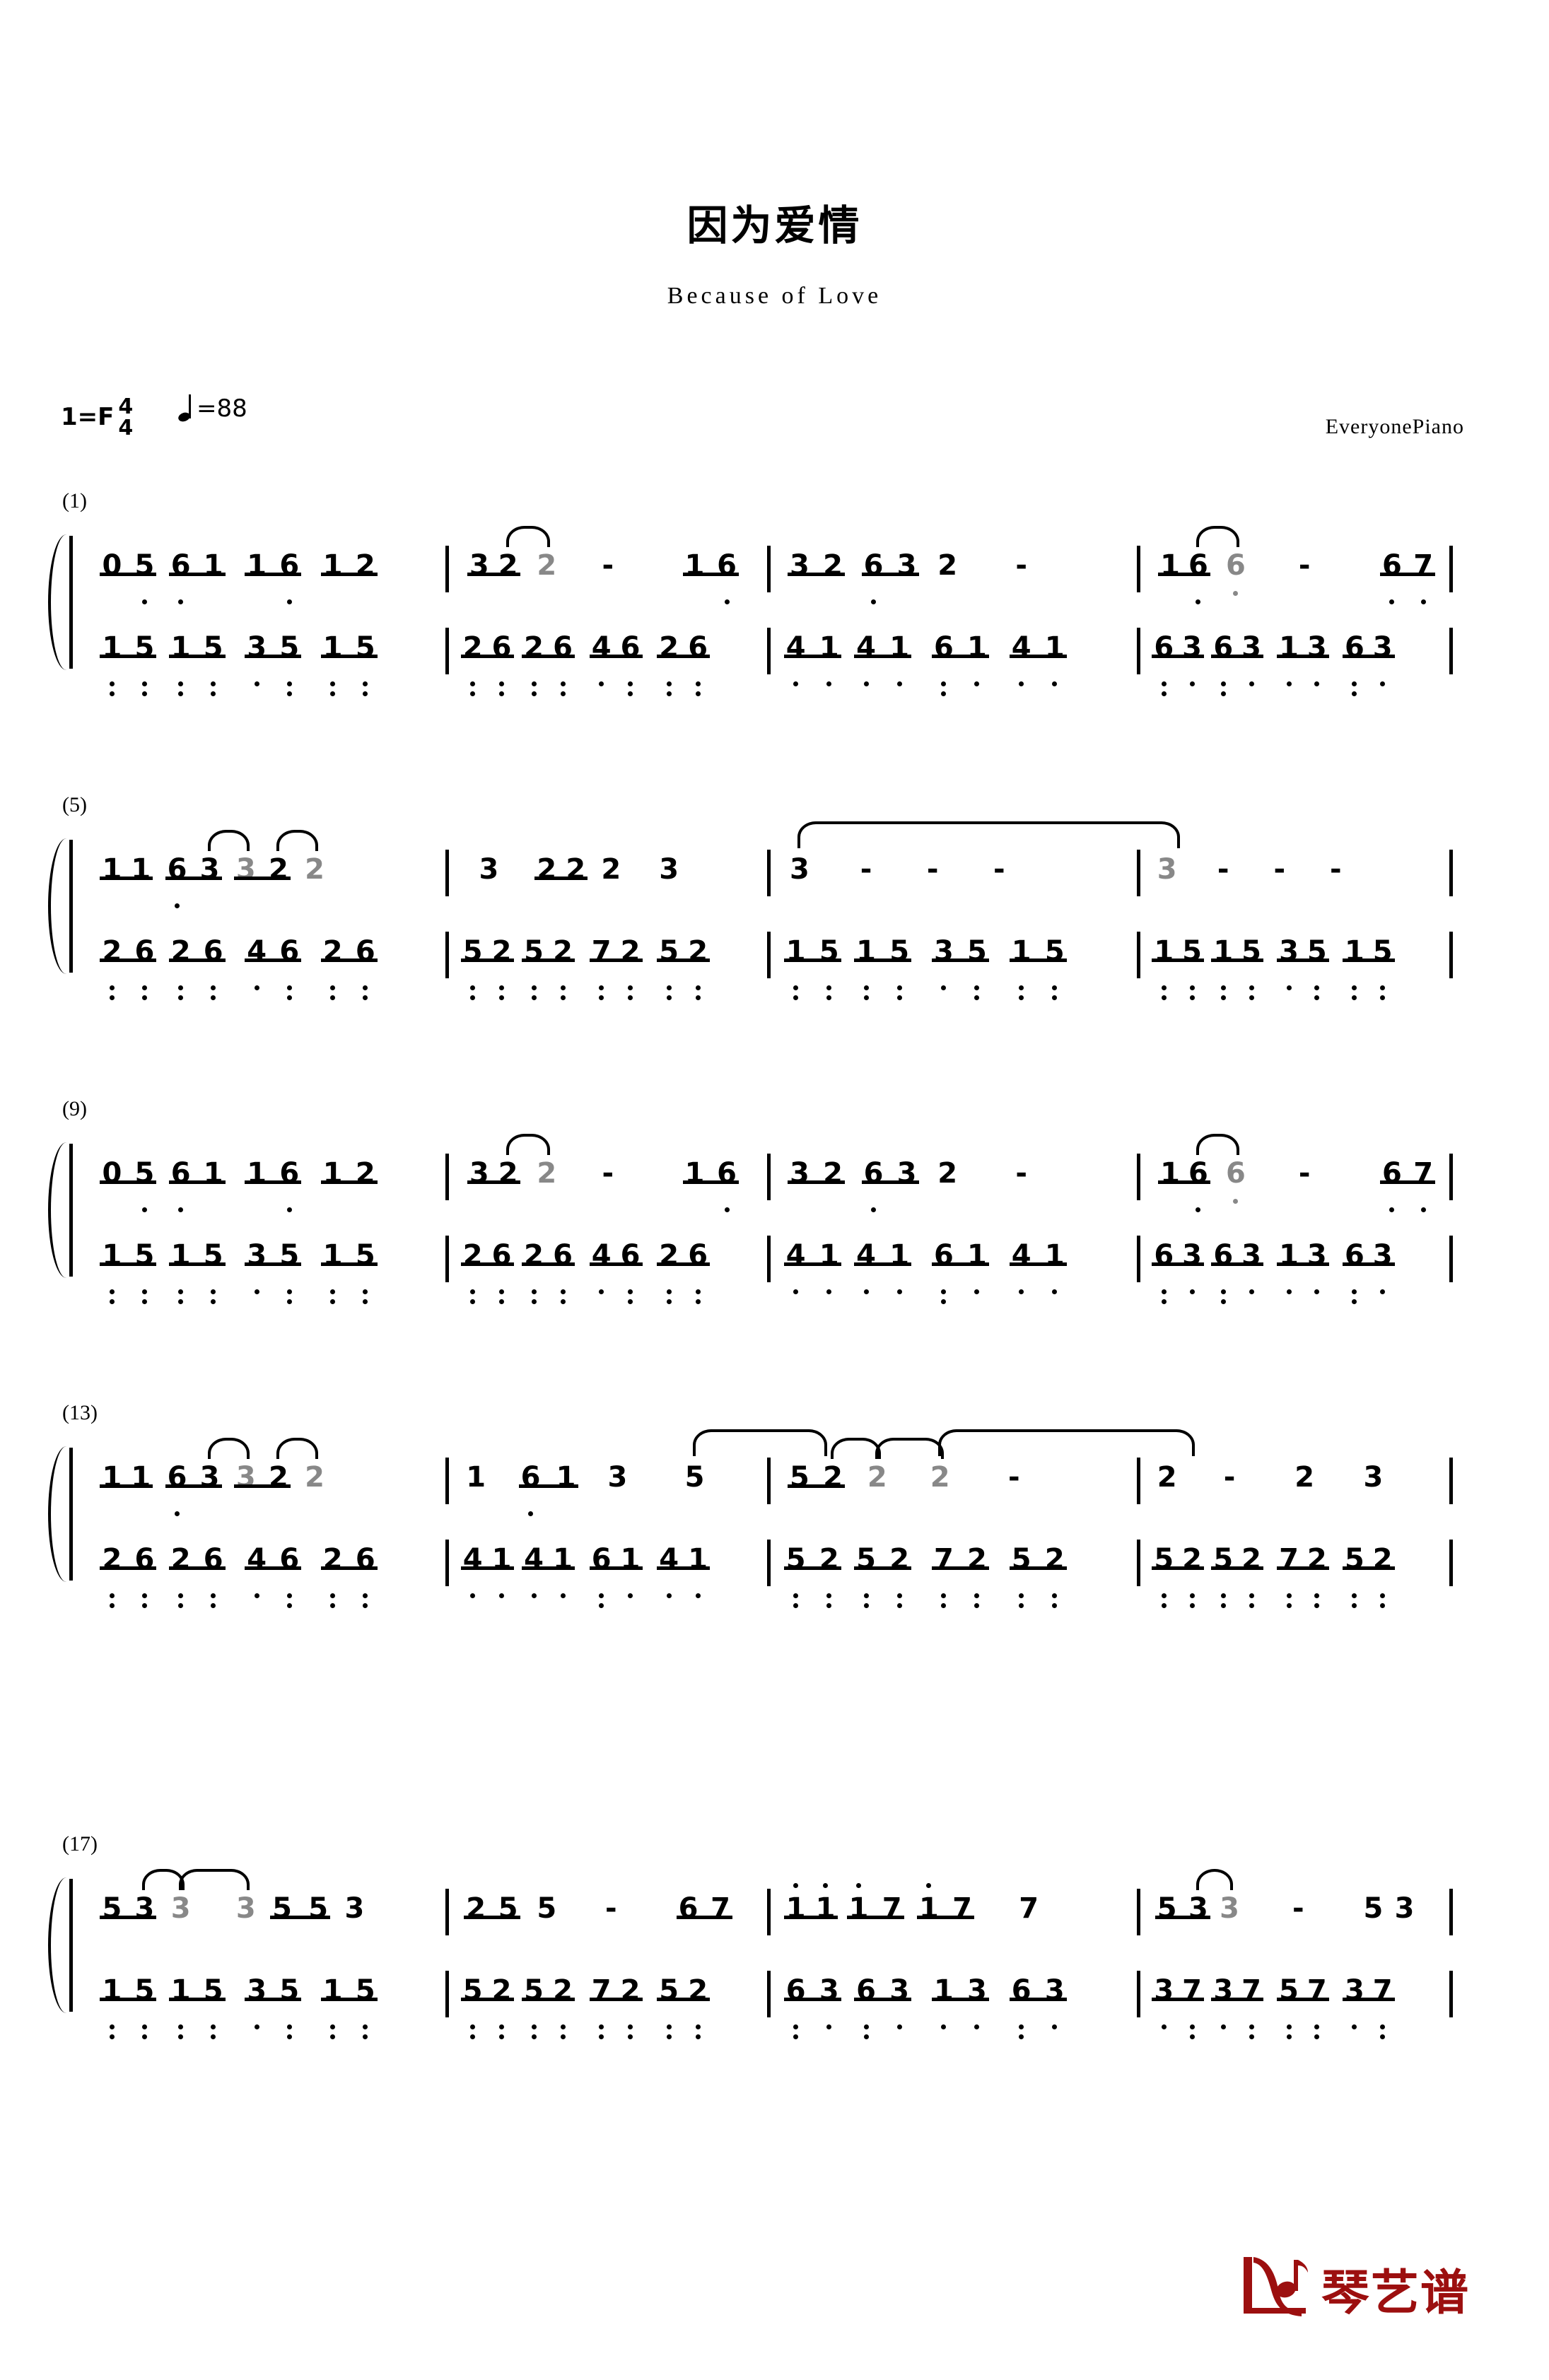 This screenshot has height=2380, width=1549. I want to click on note-number: 5, so click(1373, 1909).